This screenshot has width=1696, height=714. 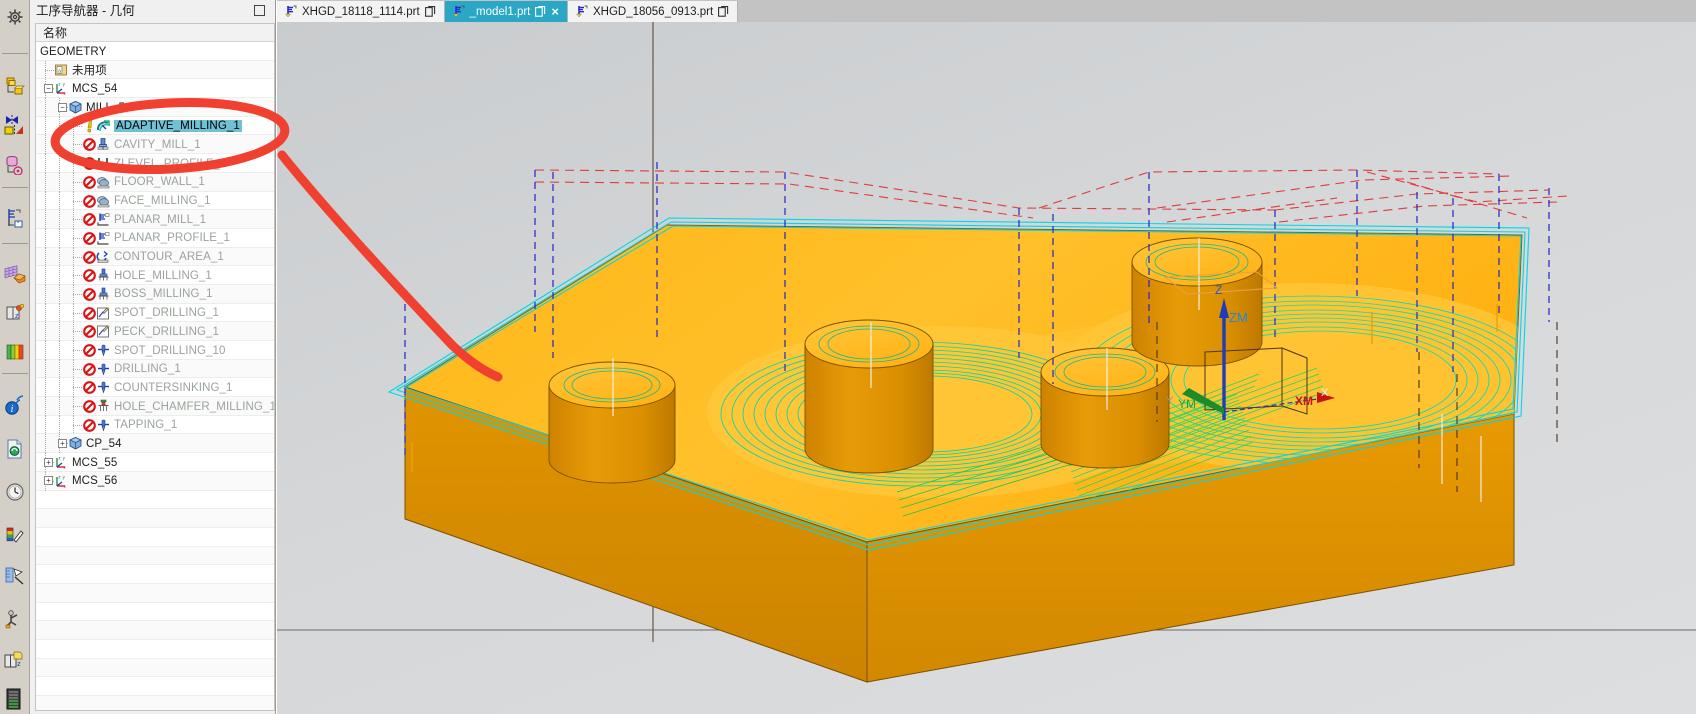 What do you see at coordinates (155, 182) in the screenshot?
I see `tree-row-floor-wall-1: FLOOR_WALL_1` at bounding box center [155, 182].